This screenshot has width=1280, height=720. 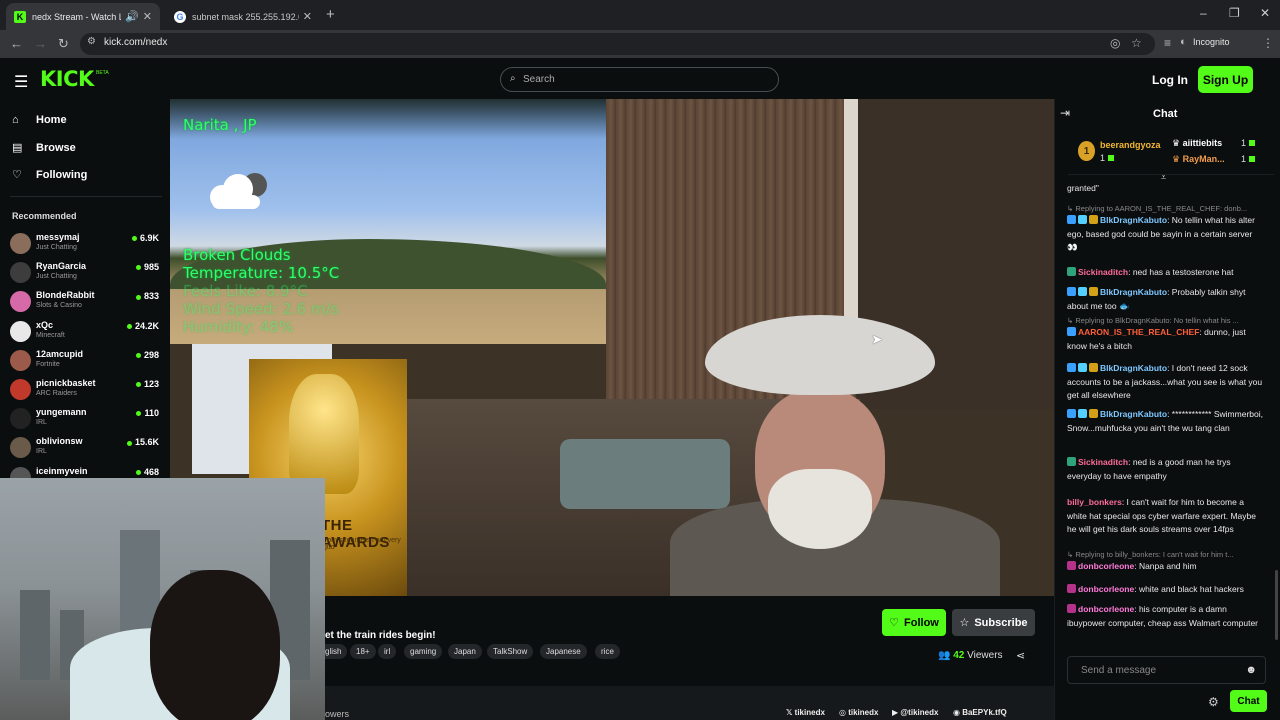 I want to click on media-control-icon: ≡, so click(x=1167, y=43).